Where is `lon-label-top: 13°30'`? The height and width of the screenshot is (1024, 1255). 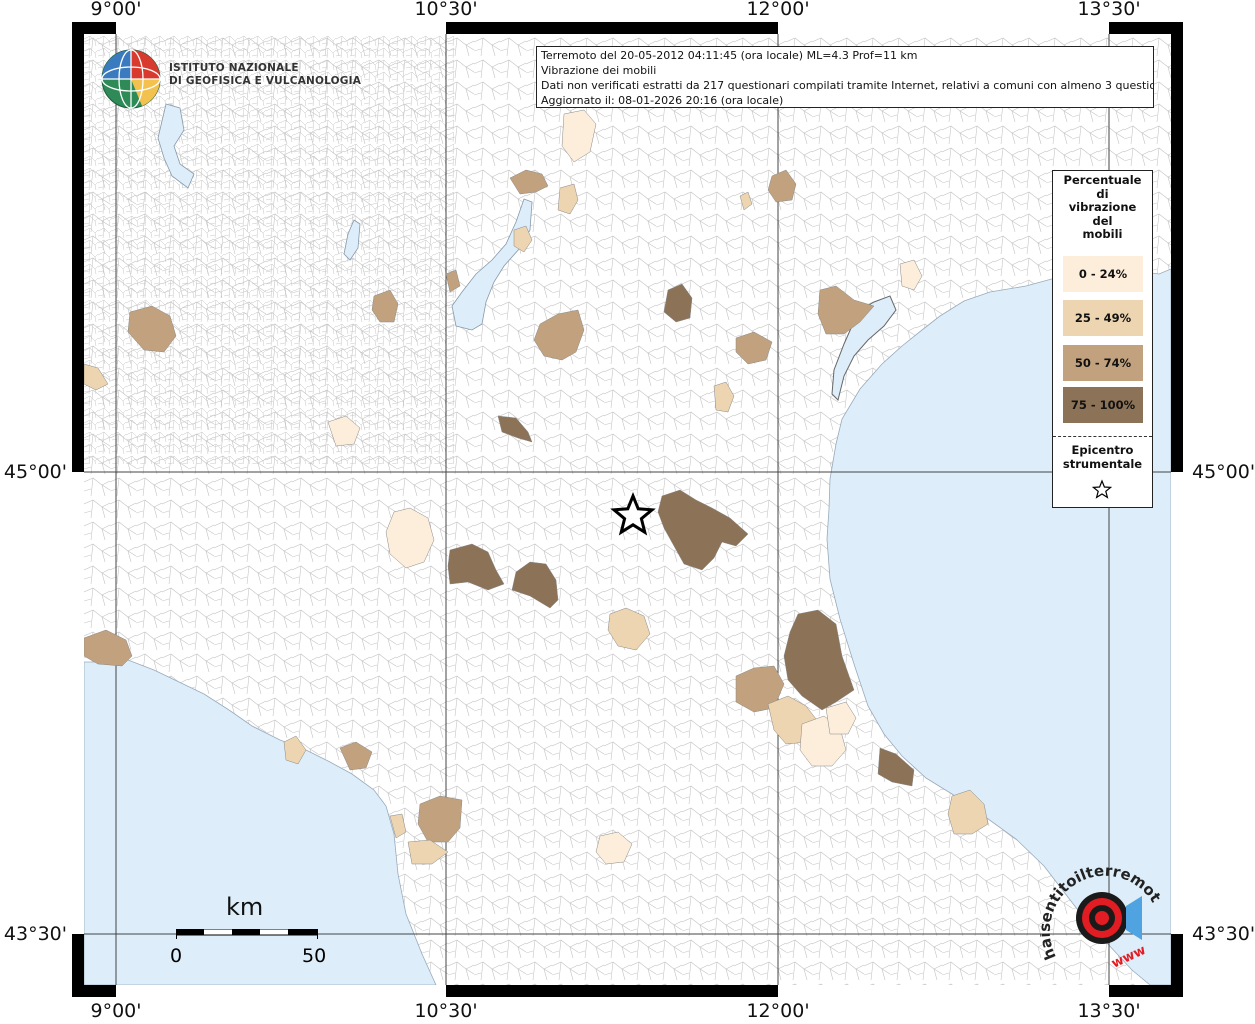 lon-label-top: 13°30' is located at coordinates (1109, 10).